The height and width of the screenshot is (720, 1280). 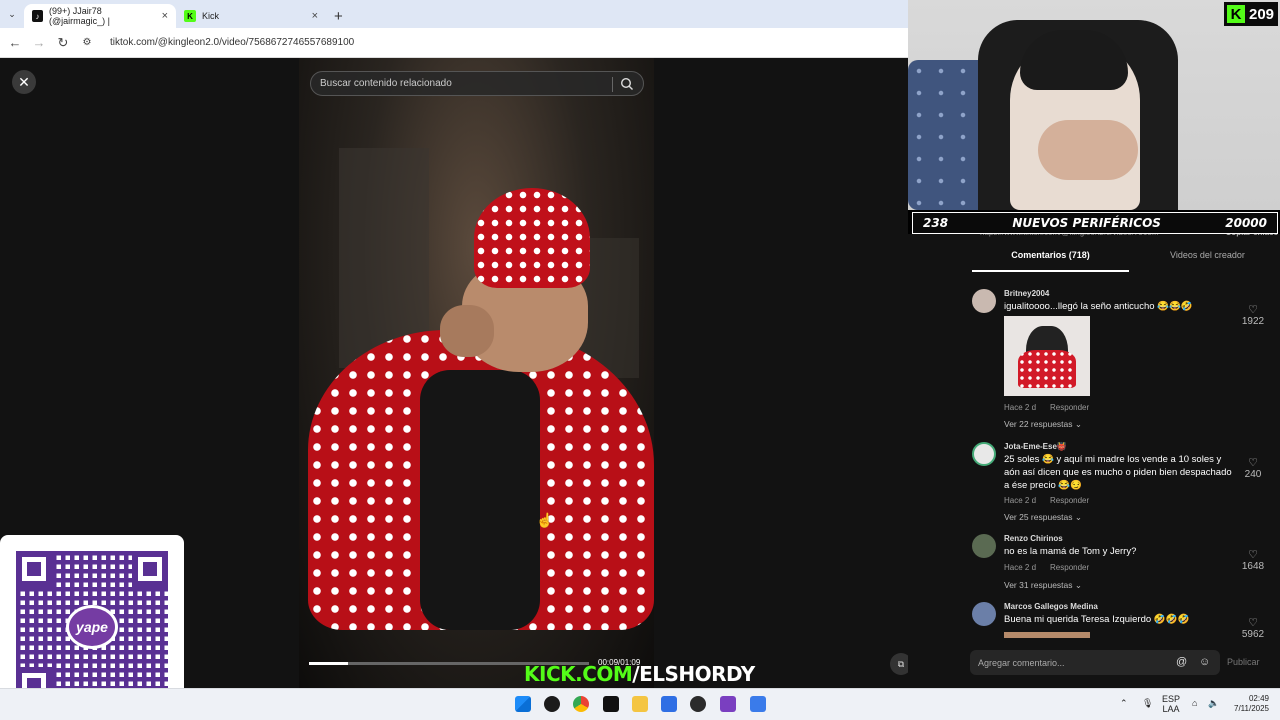 I want to click on comment-username: Britney2004, so click(x=1026, y=293).